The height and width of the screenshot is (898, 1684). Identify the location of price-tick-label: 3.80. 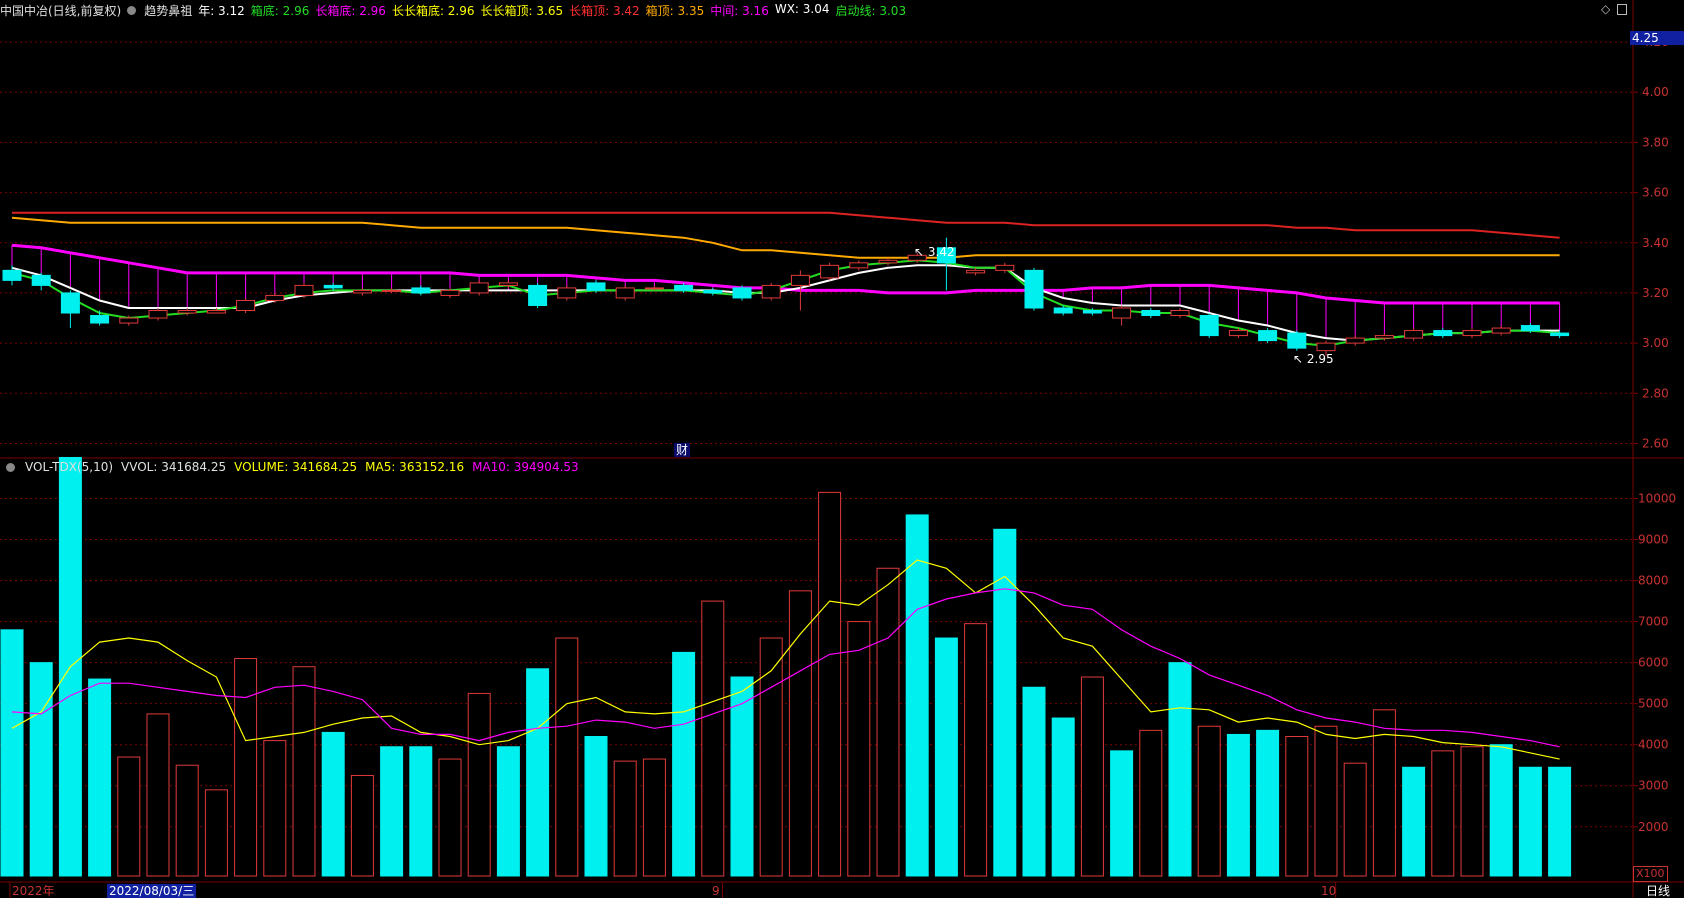
(1655, 142).